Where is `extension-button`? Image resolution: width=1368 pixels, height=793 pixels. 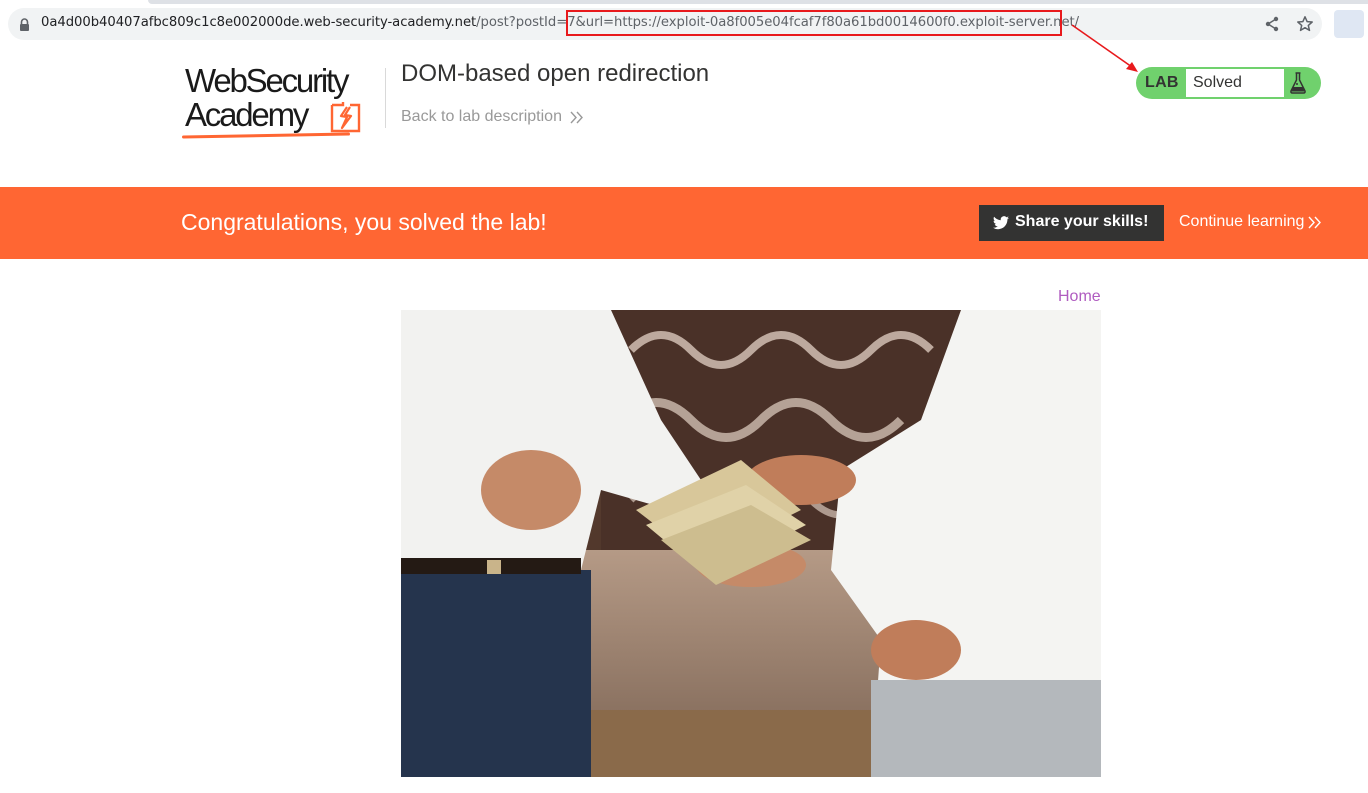
extension-button is located at coordinates (1349, 24).